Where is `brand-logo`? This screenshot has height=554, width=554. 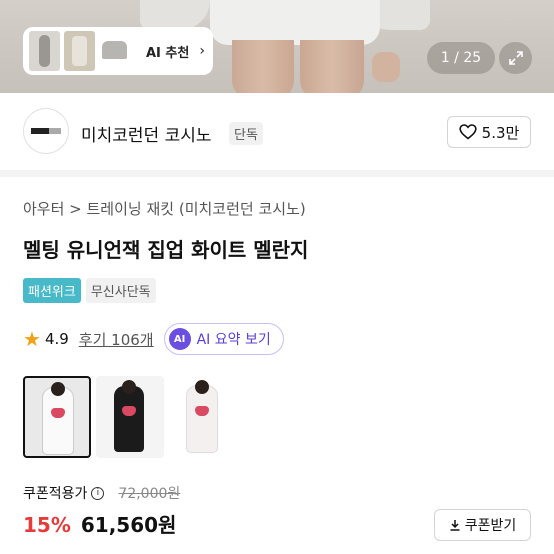 brand-logo is located at coordinates (46, 131).